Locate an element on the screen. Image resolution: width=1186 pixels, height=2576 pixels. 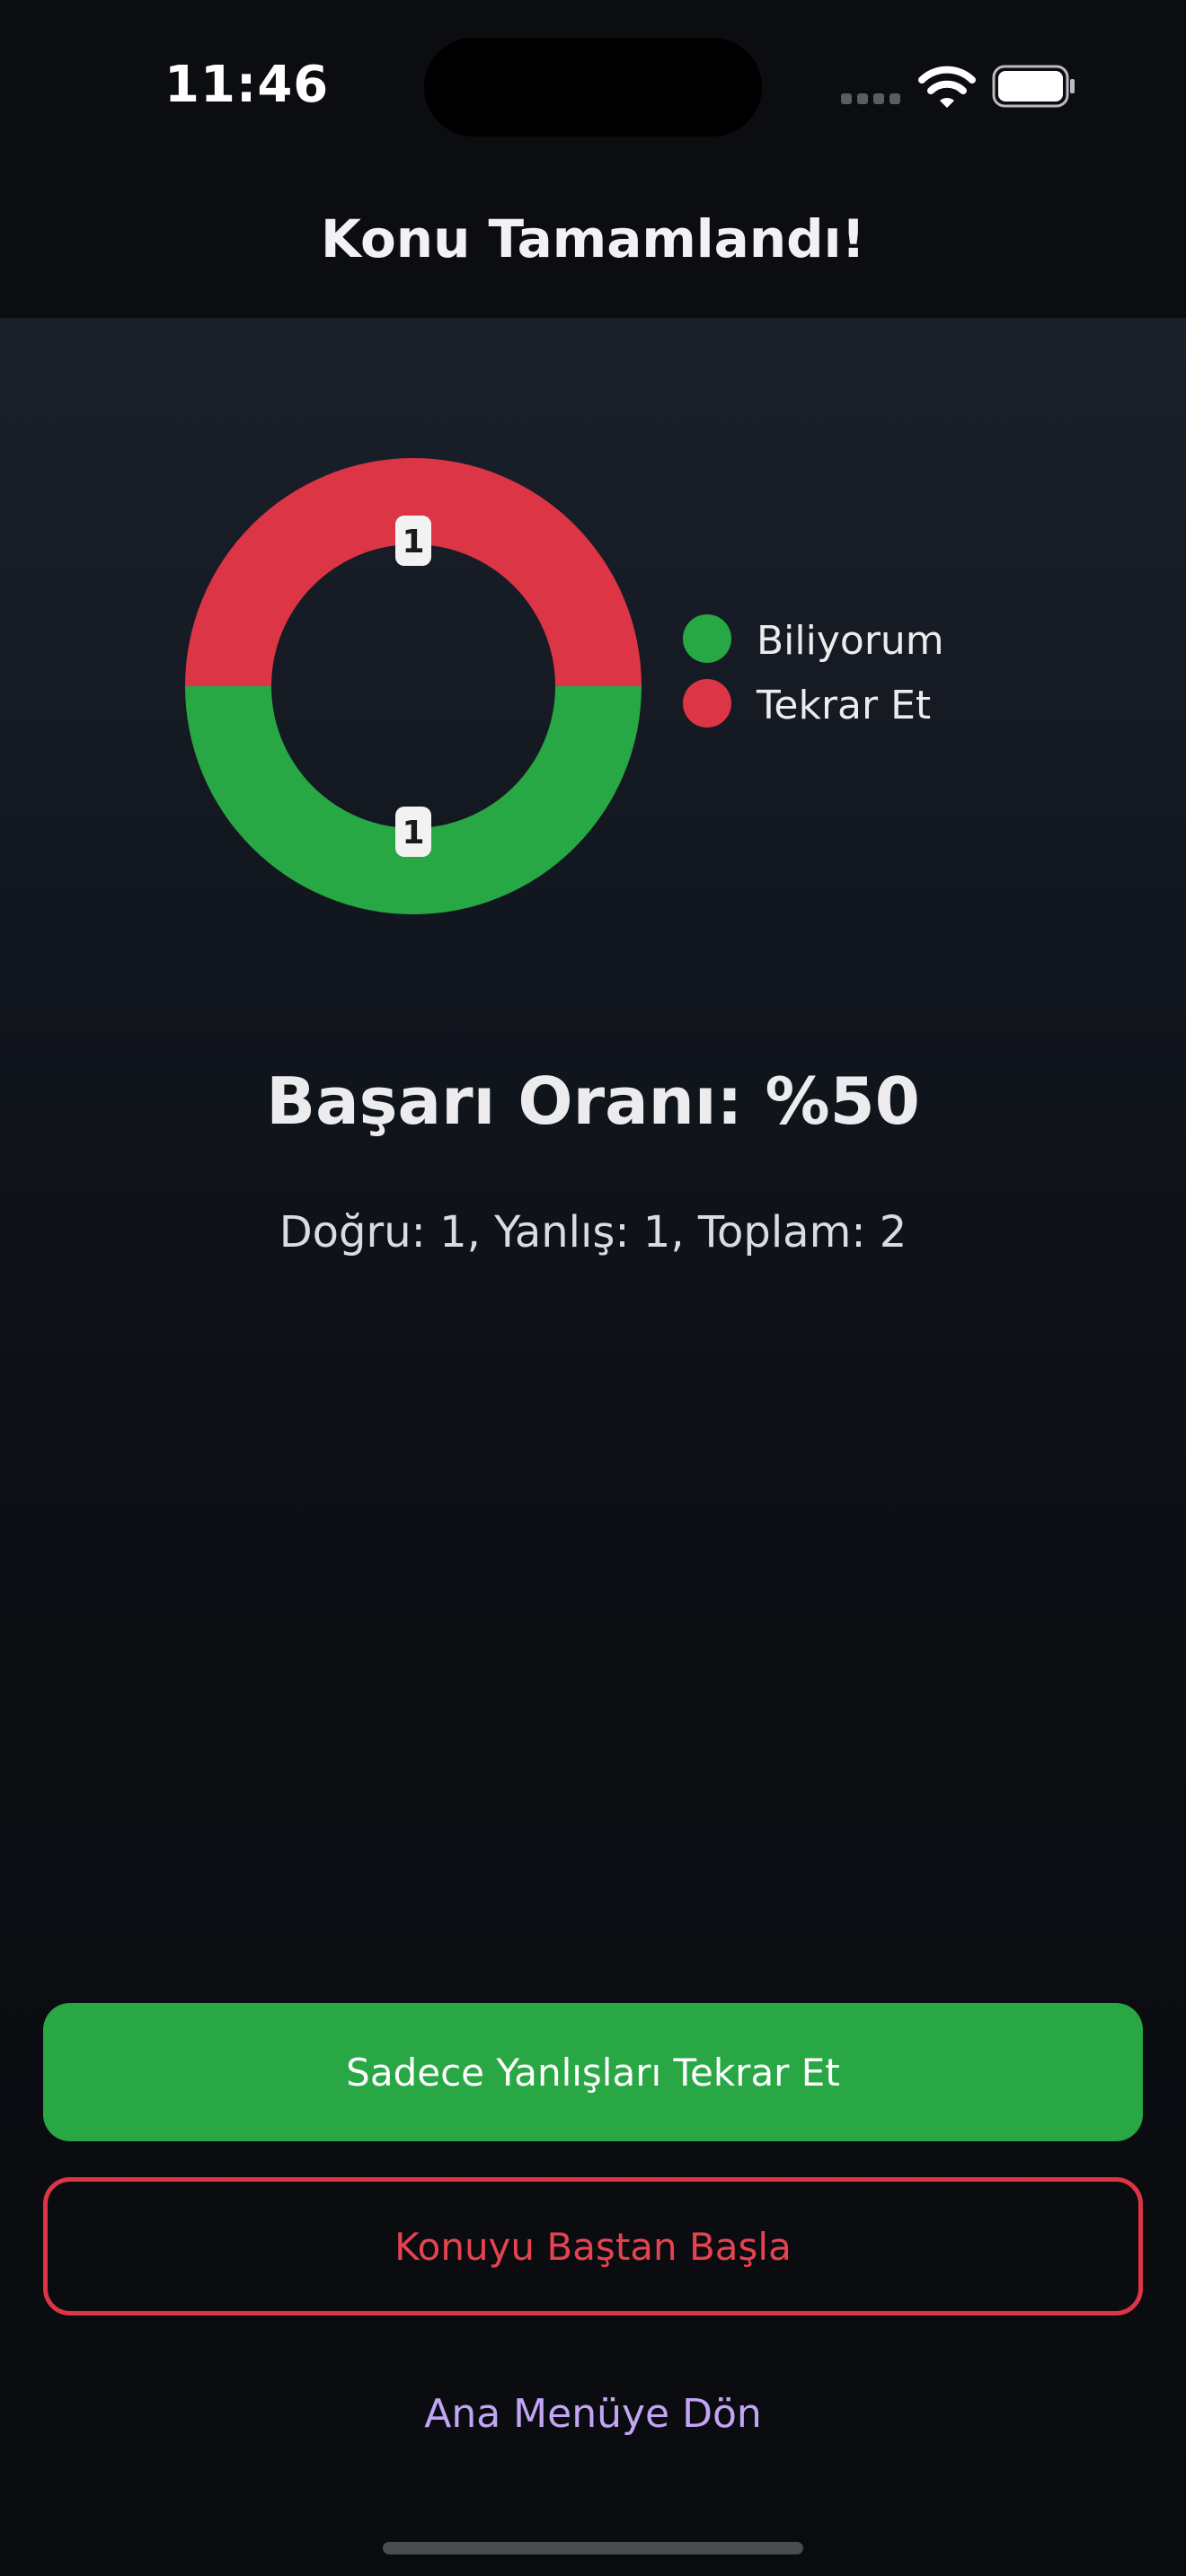
battery-icon is located at coordinates (1033, 86).